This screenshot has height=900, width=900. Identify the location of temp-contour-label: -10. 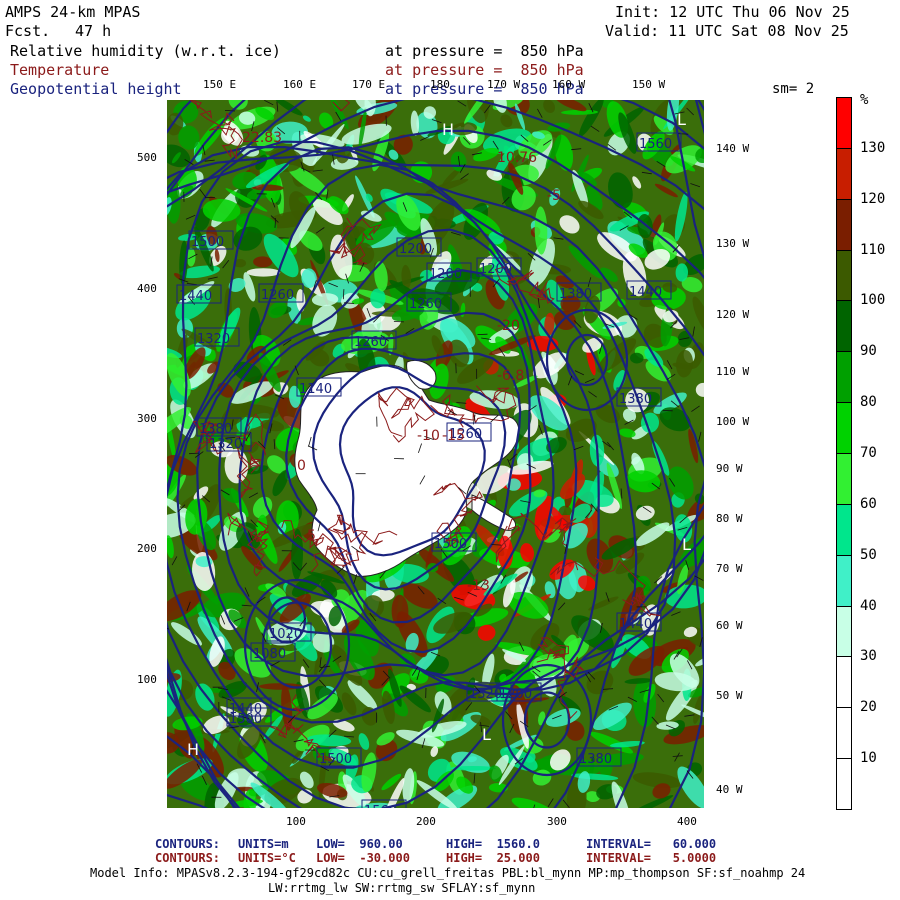
(428, 436).